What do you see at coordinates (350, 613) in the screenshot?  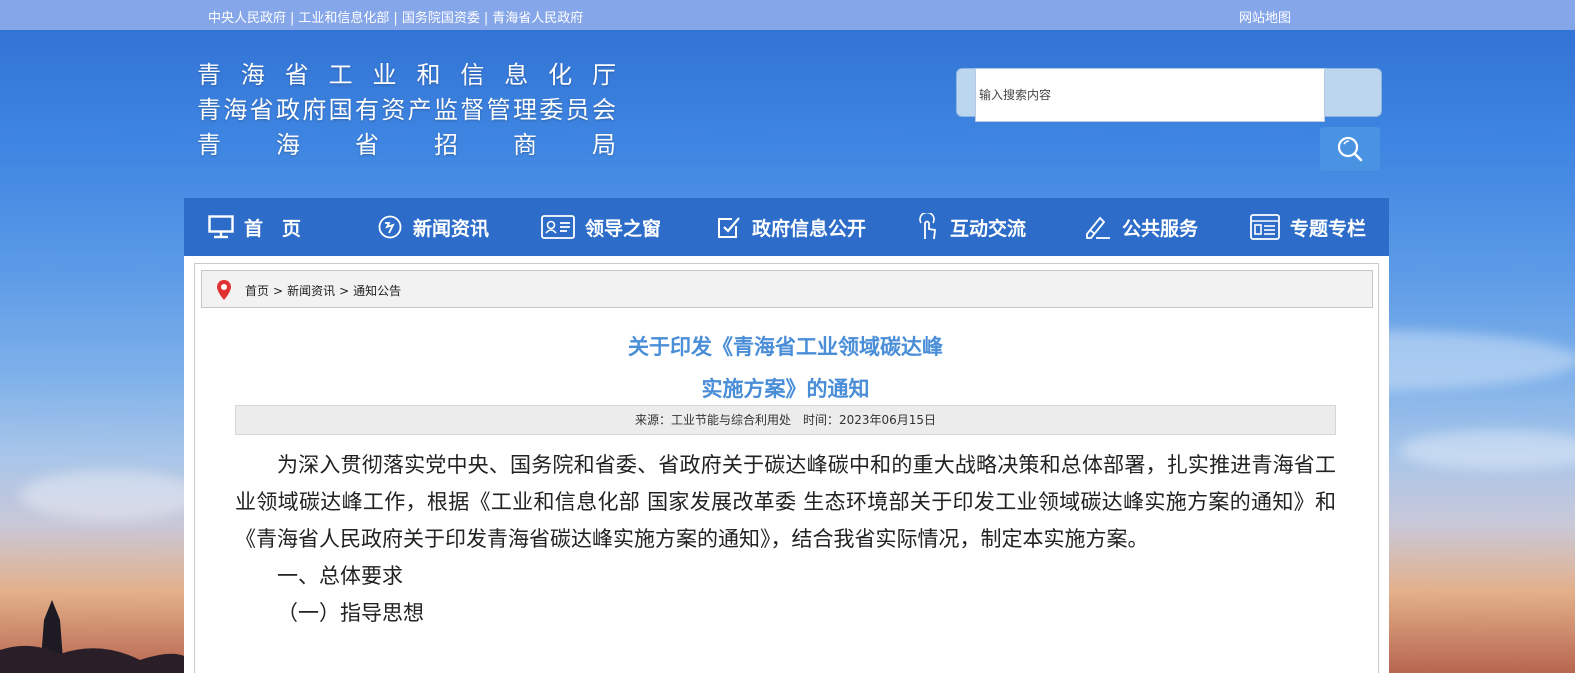 I see `article-subheading: （一）指导思想` at bounding box center [350, 613].